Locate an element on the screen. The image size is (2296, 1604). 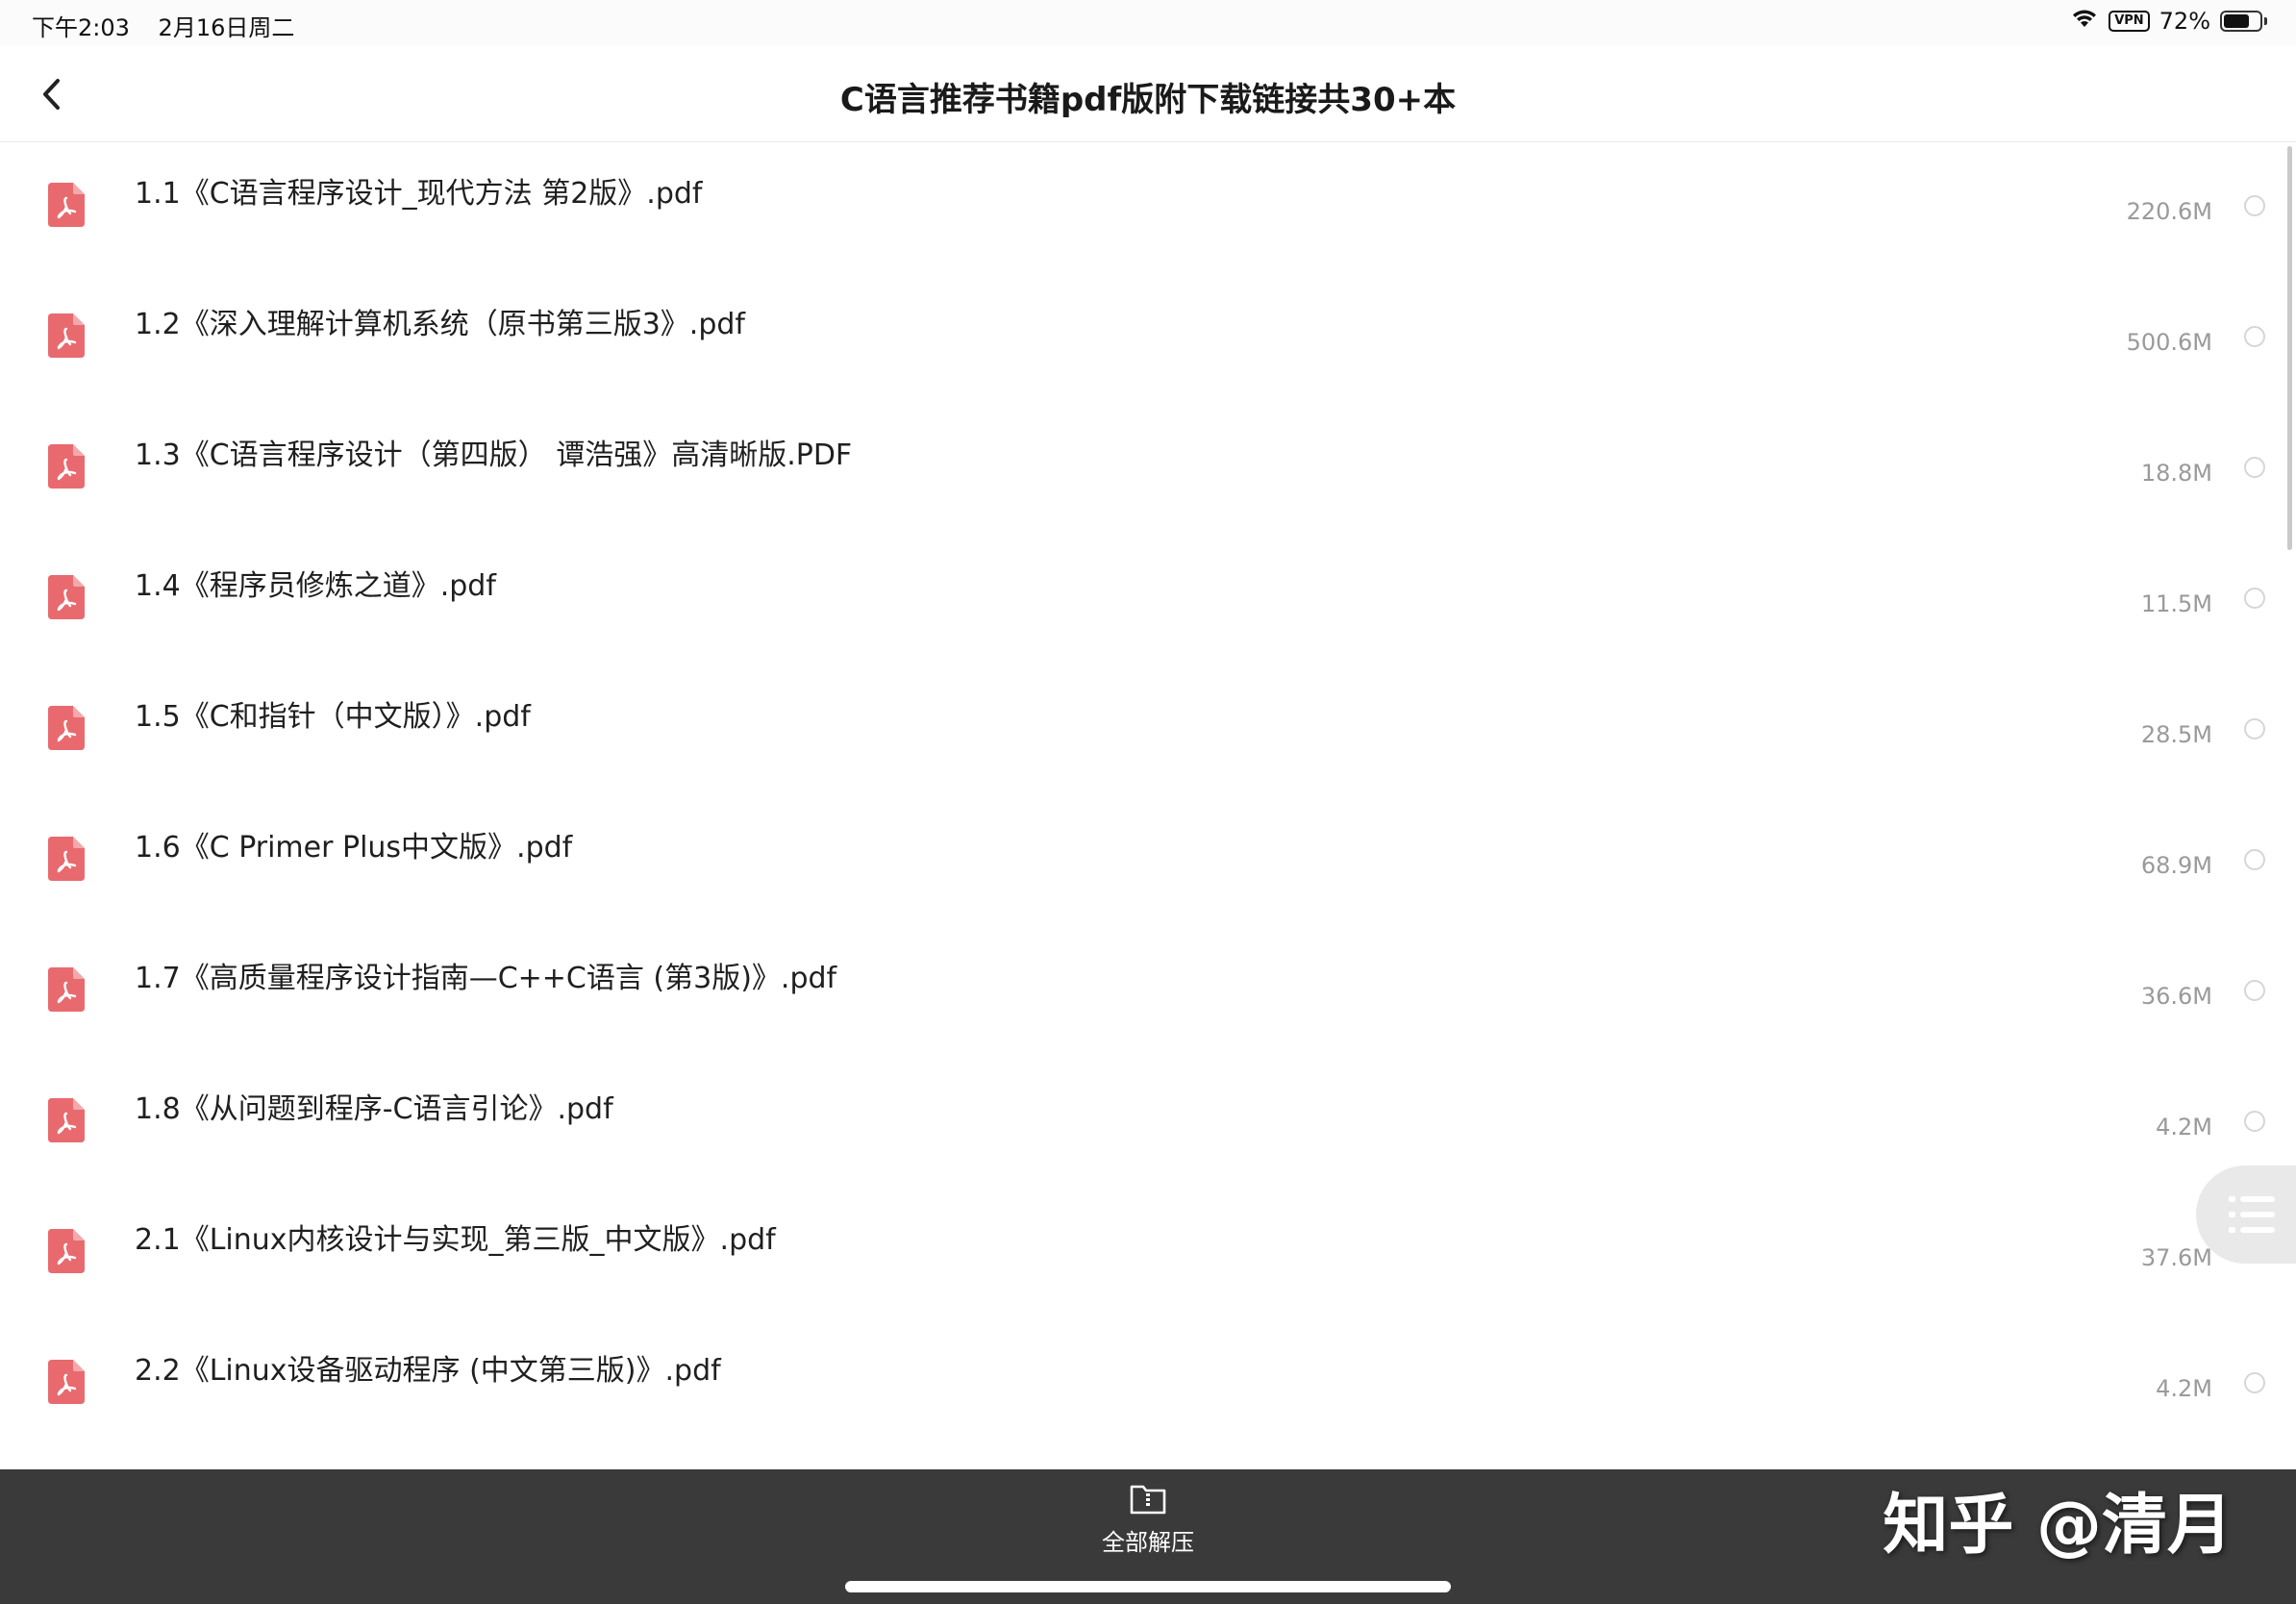
file-name: 2.1《Linux内核设计与实现_第三版_中文版》.pdf is located at coordinates (455, 1240).